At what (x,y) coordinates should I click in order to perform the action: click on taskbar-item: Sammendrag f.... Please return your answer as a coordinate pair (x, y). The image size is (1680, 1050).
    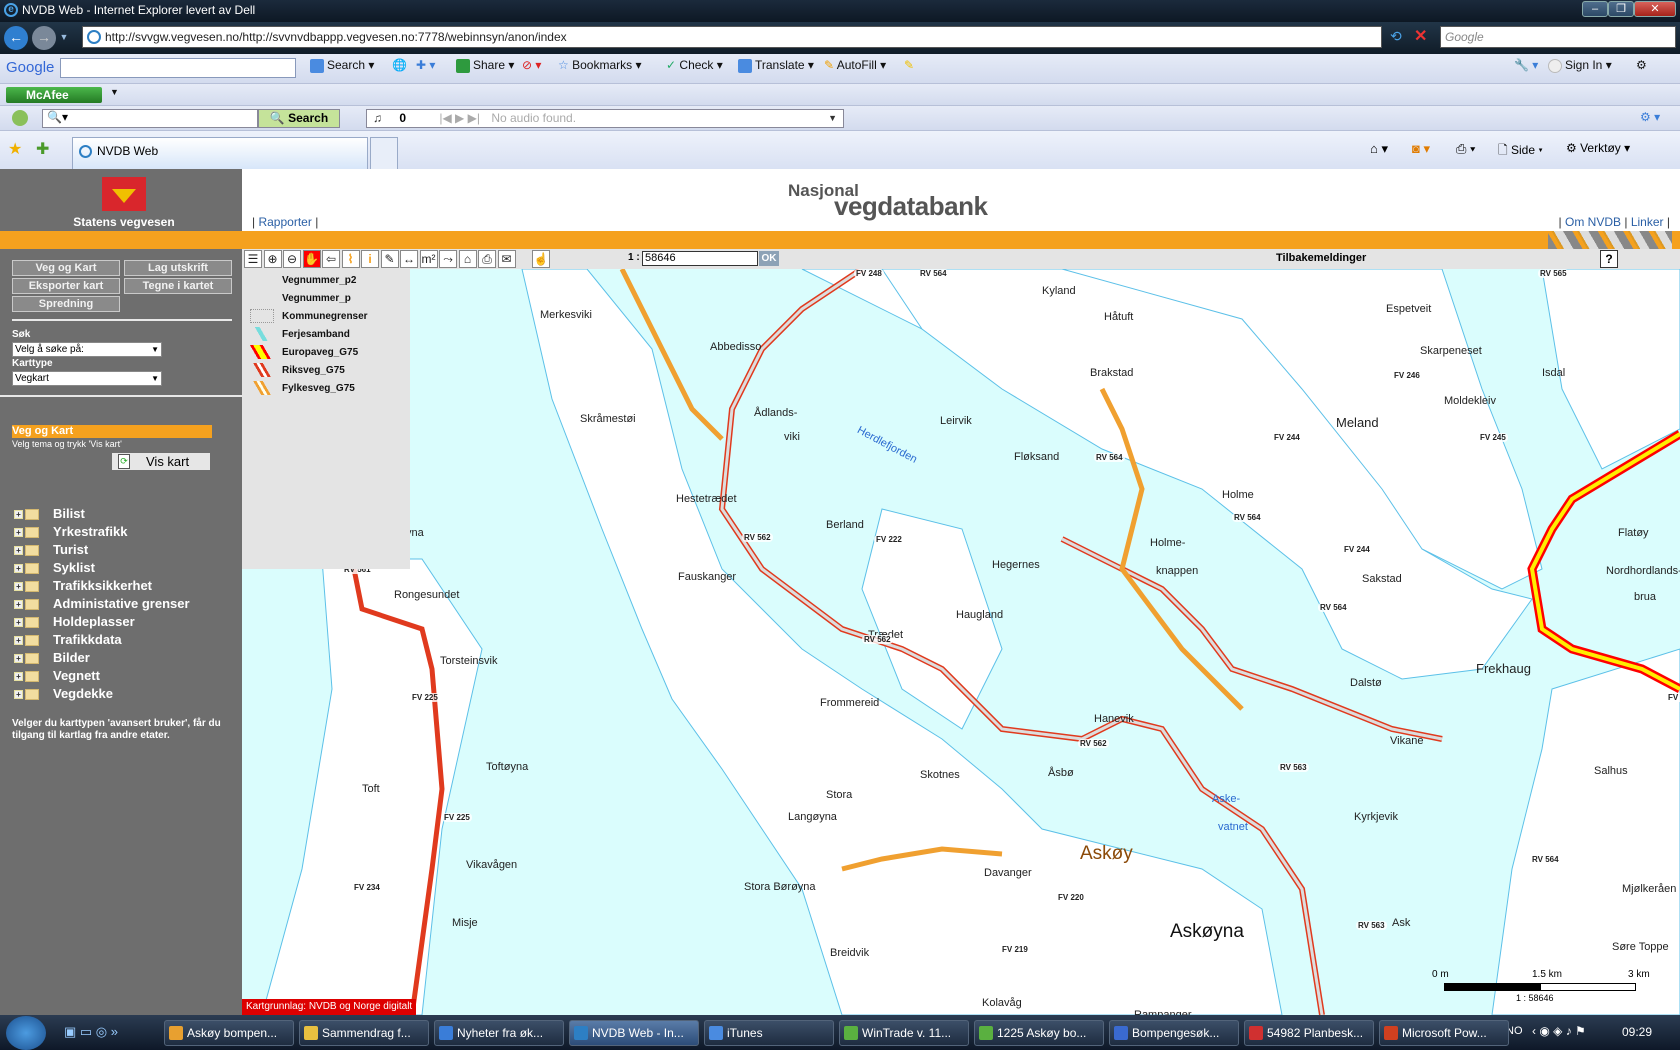
    Looking at the image, I should click on (364, 1033).